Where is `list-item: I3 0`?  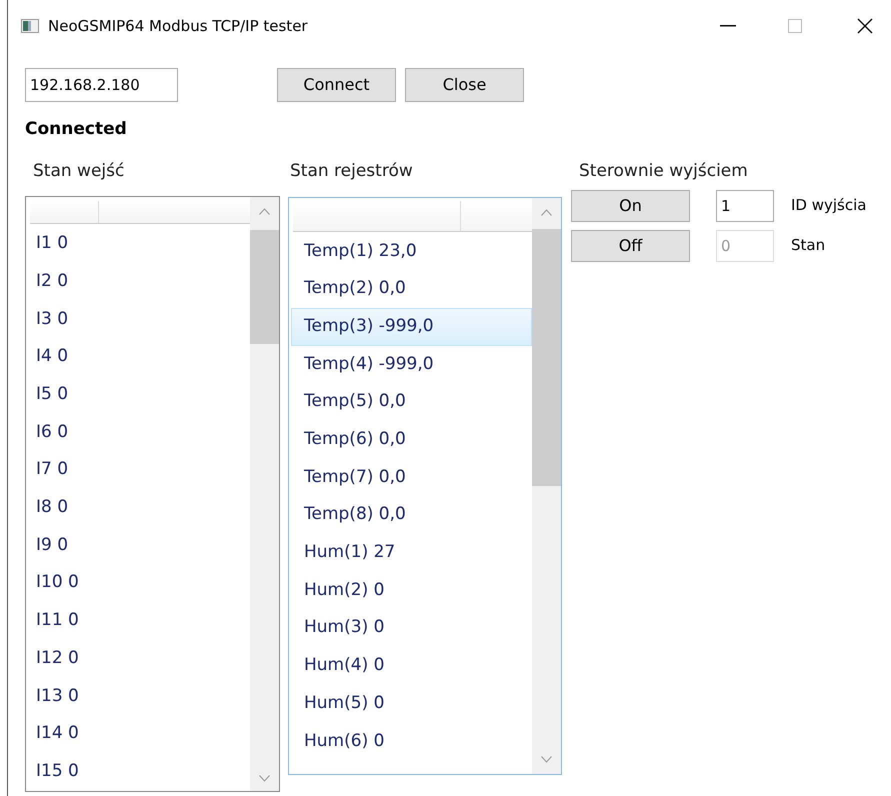
list-item: I3 0 is located at coordinates (52, 319).